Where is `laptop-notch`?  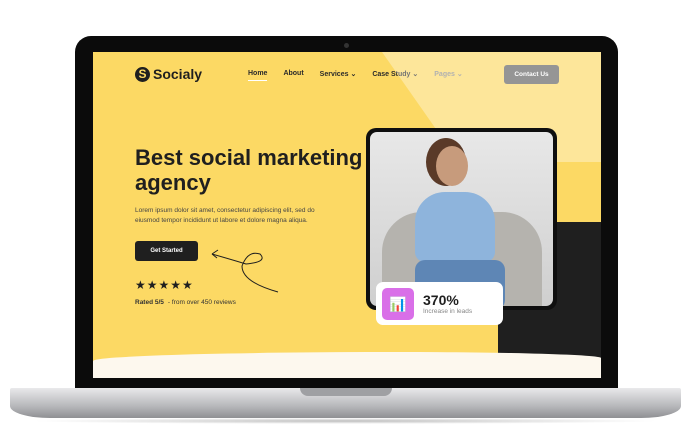 laptop-notch is located at coordinates (346, 392).